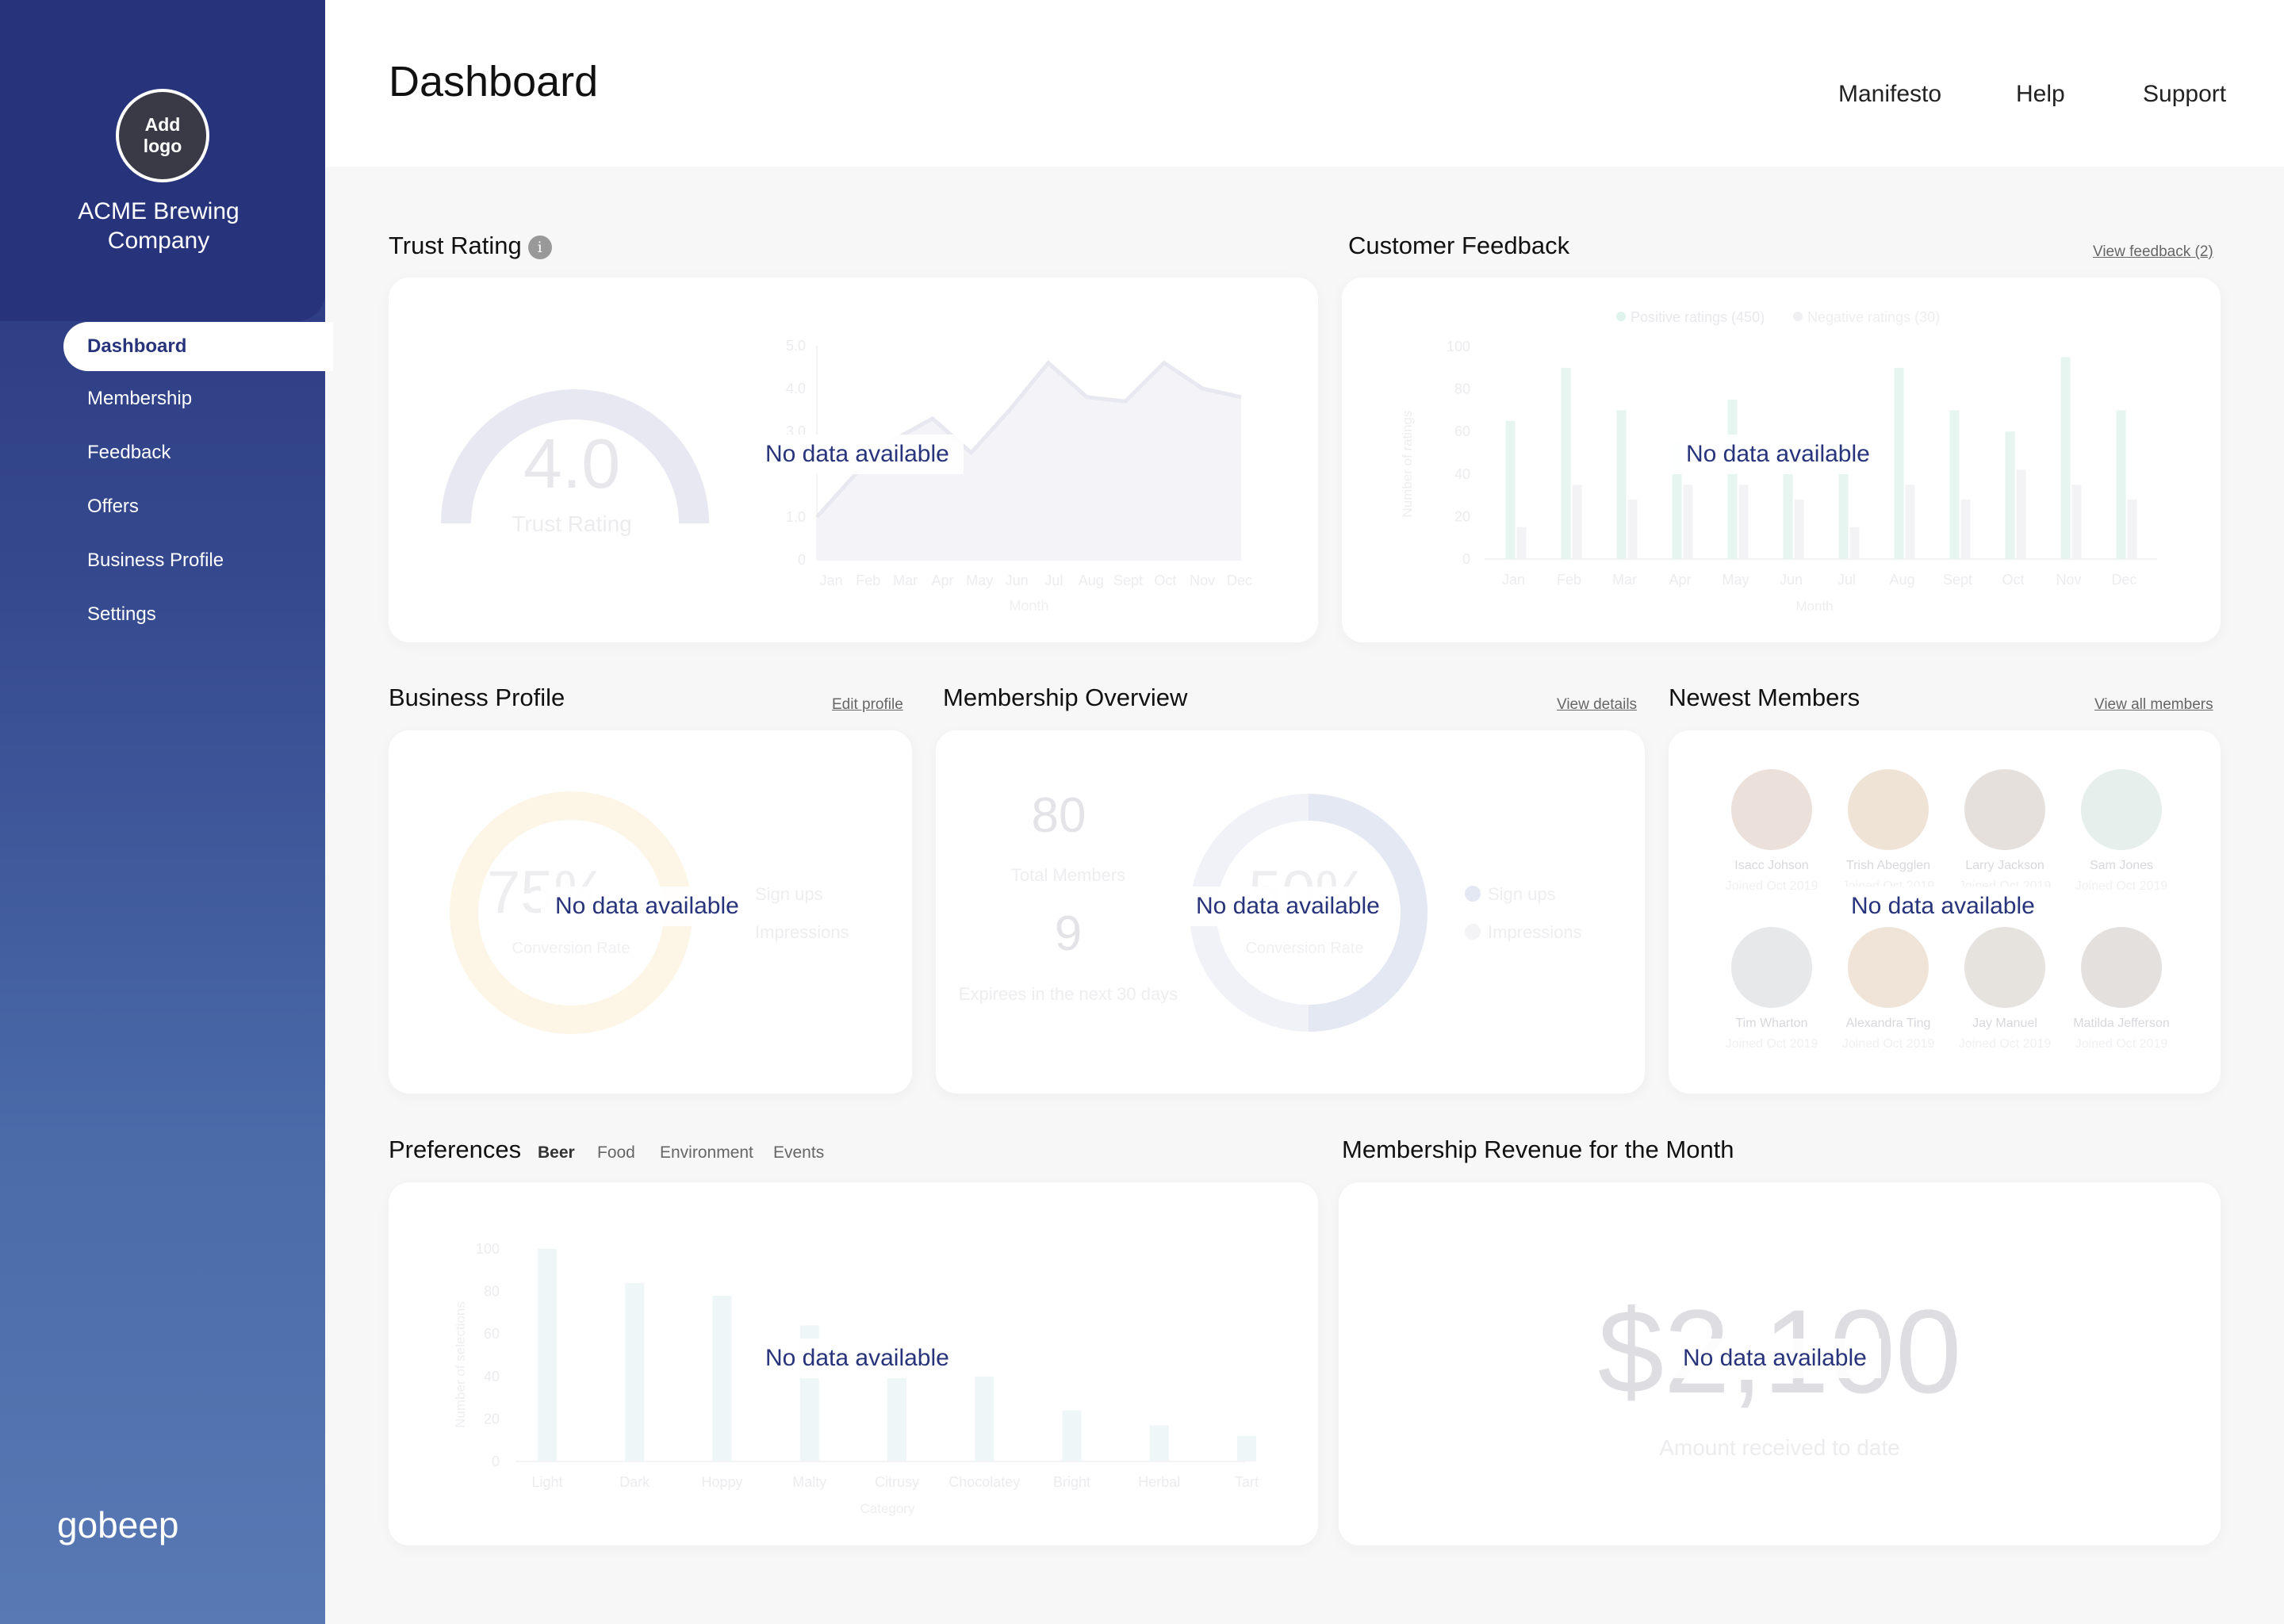  I want to click on sidebar-item-business-profile: Business Profile, so click(155, 561).